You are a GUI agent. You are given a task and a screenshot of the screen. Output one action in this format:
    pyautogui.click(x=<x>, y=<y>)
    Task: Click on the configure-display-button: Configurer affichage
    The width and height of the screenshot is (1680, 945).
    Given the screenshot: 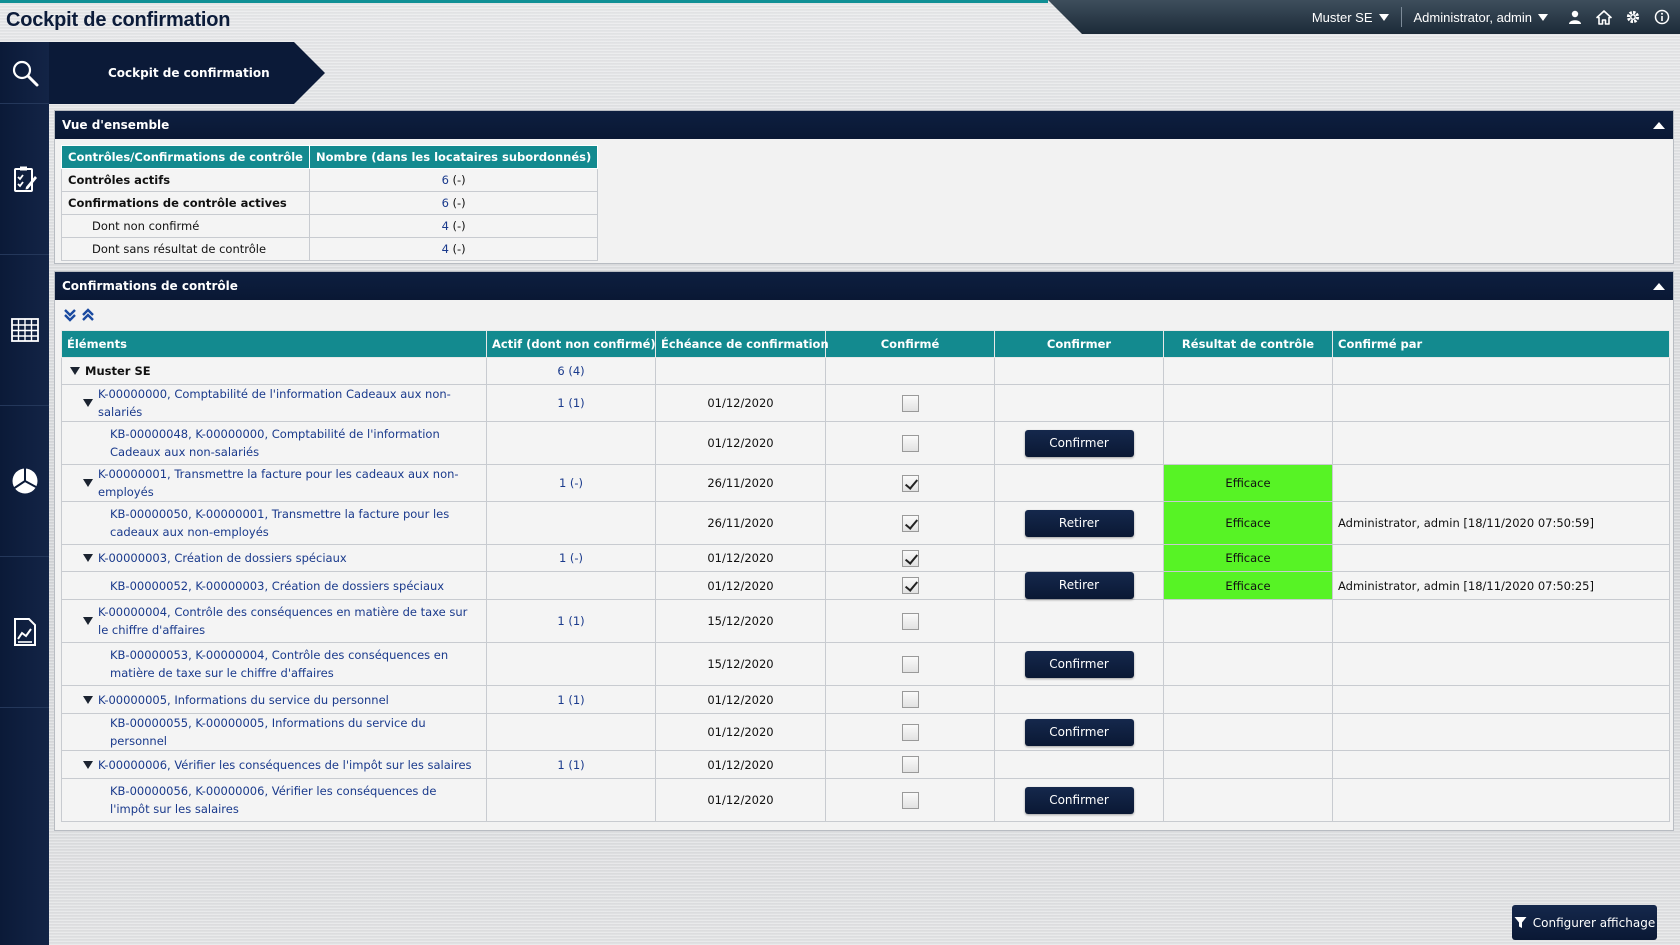 What is the action you would take?
    pyautogui.click(x=1584, y=922)
    